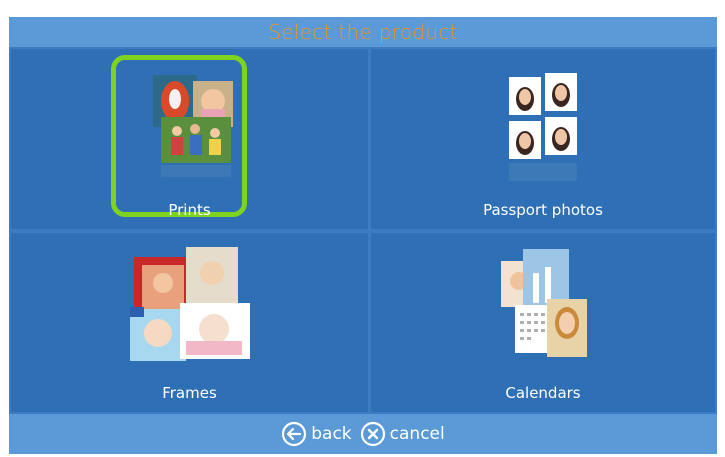  Describe the element at coordinates (363, 32) in the screenshot. I see `page-title: Select the product` at that location.